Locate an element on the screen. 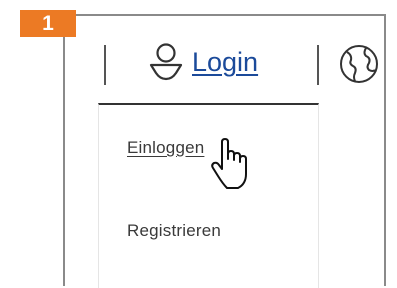  hand-pointer-cursor-icon is located at coordinates (229, 163).